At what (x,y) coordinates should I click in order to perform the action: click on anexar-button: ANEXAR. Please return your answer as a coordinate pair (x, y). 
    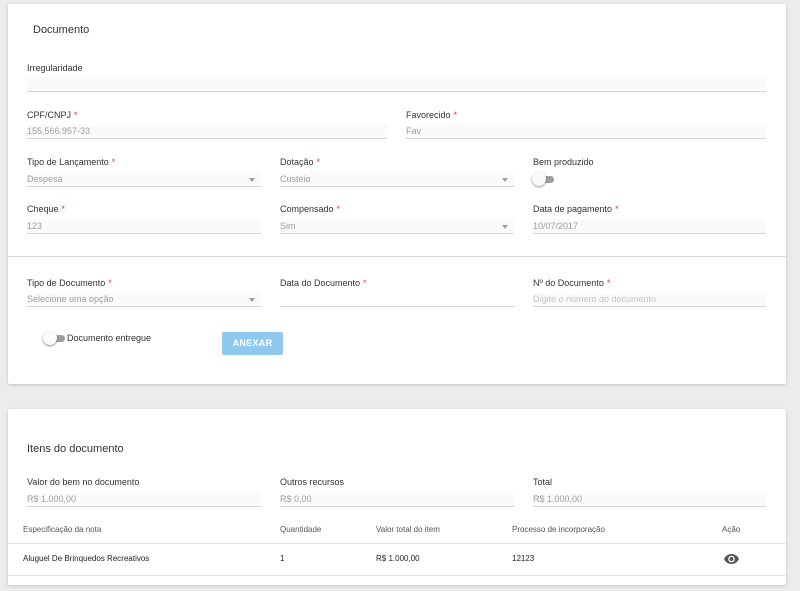
    Looking at the image, I should click on (252, 343).